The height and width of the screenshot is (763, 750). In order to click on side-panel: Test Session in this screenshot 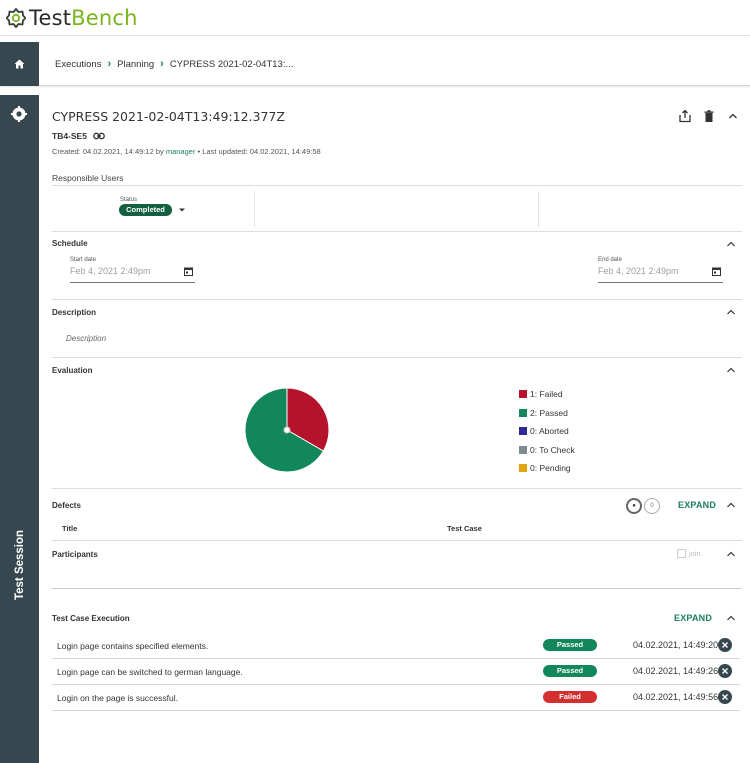, I will do `click(19, 429)`.